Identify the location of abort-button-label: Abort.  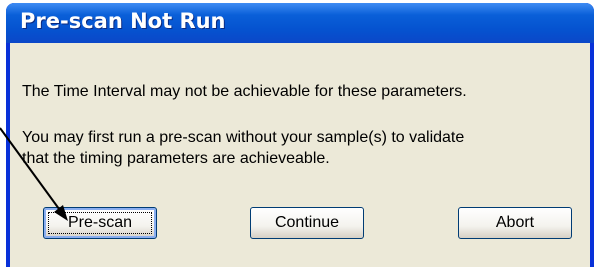
(515, 222).